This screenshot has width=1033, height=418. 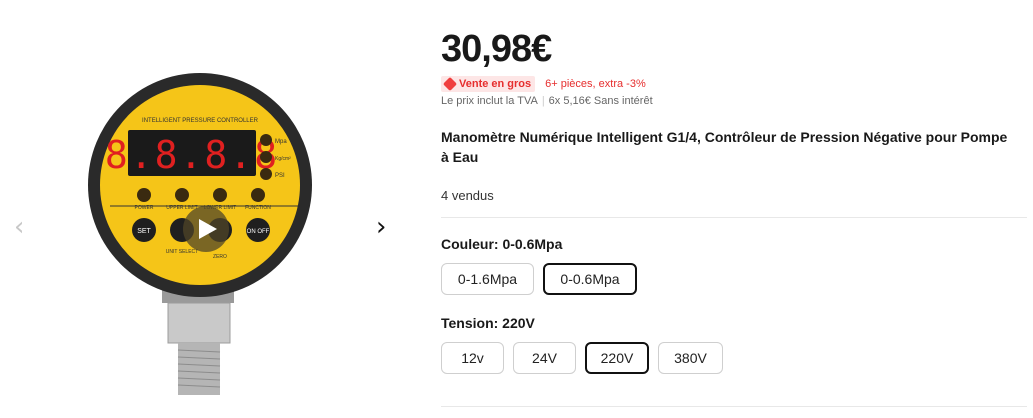 I want to click on gauge-label-zero: ZERO, so click(x=220, y=257).